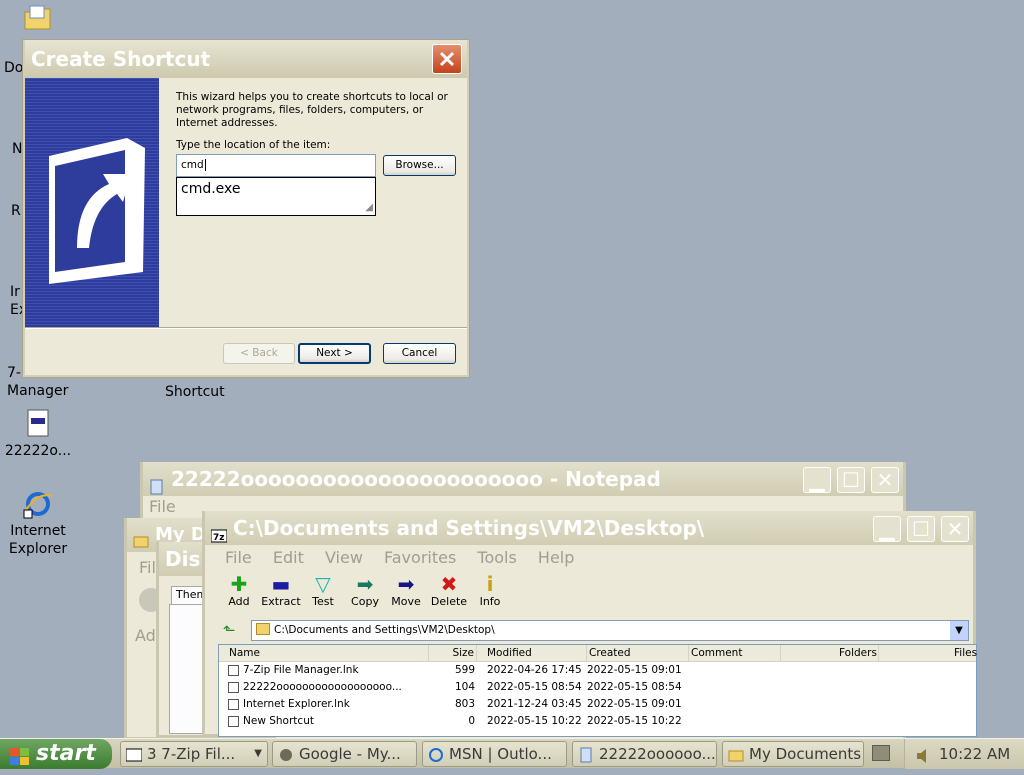 The height and width of the screenshot is (775, 1024). What do you see at coordinates (192, 165) in the screenshot?
I see `location-value: cmd` at bounding box center [192, 165].